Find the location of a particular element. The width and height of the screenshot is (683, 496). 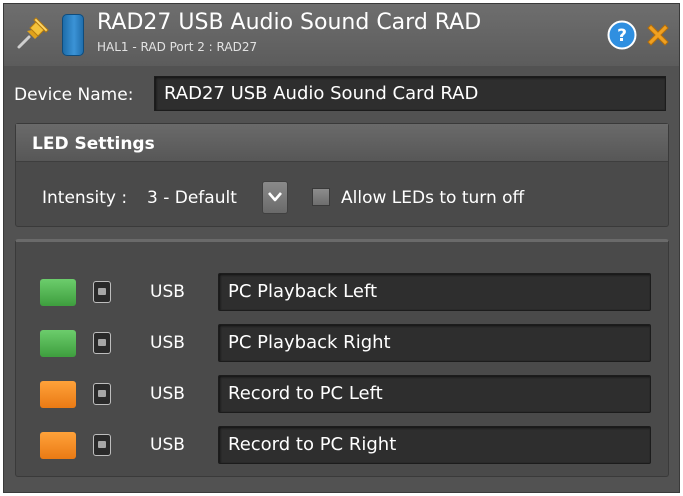

channel-row: USB PC Playback Left is located at coordinates (342, 293).